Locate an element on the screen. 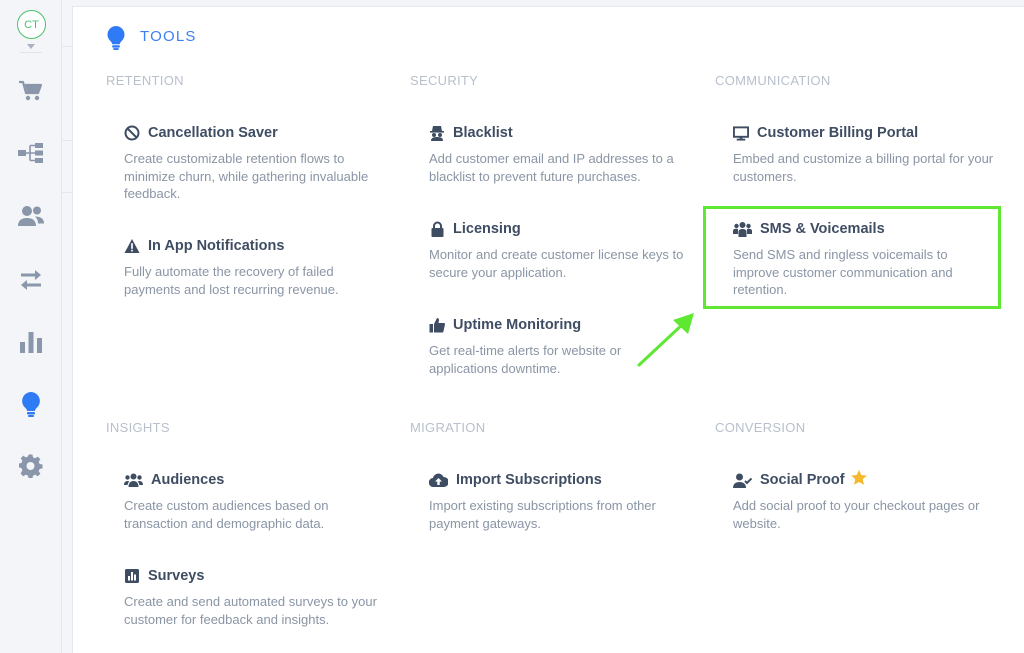 The width and height of the screenshot is (1024, 653). arrow-annotation is located at coordinates (666, 341).